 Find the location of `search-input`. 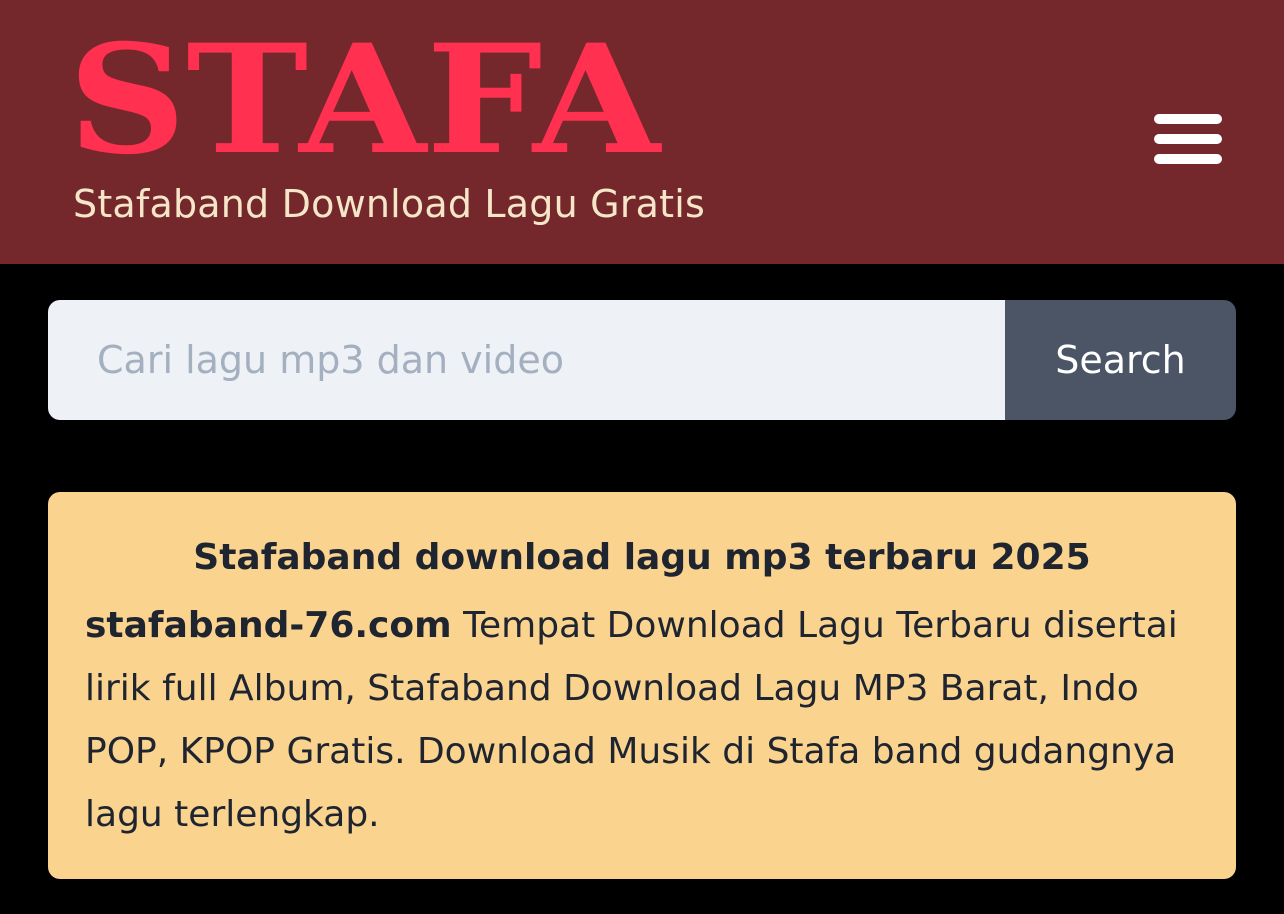

search-input is located at coordinates (526, 360).